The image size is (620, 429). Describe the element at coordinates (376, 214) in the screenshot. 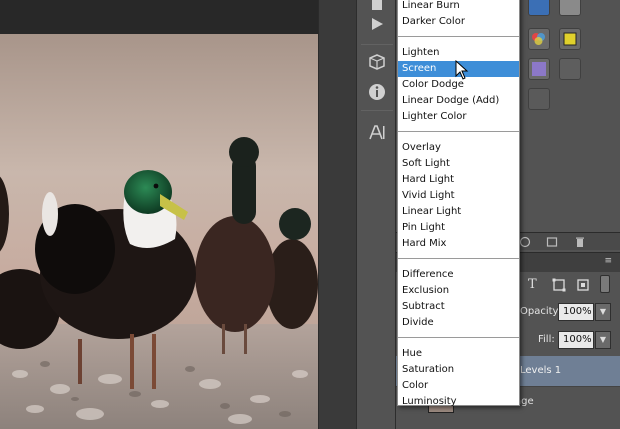

I see `collapsed-panel-strip` at that location.